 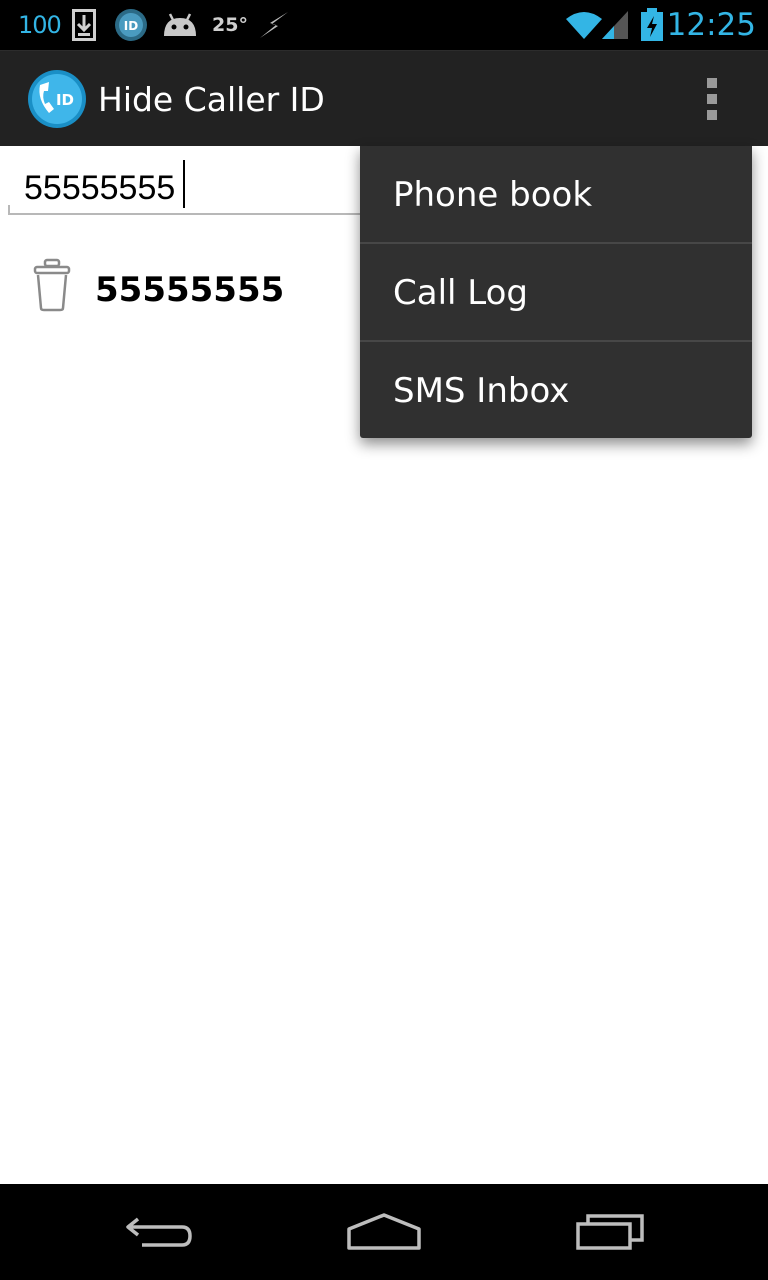 I want to click on overflow-menu-icon, so click(x=712, y=99).